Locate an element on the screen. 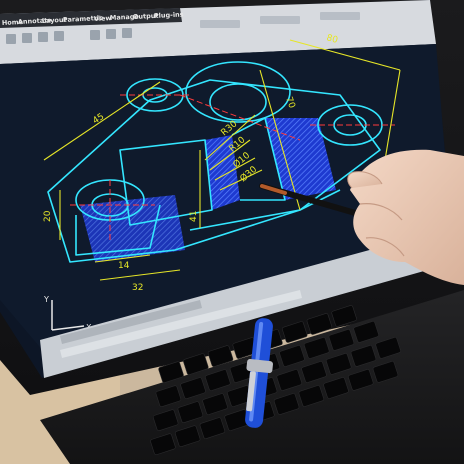  dim-text-14: 14 is located at coordinates (124, 266).